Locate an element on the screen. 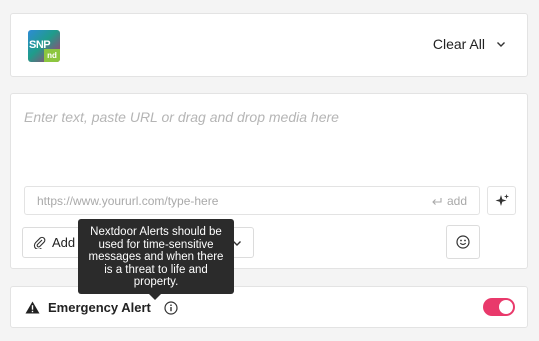 Image resolution: width=539 pixels, height=341 pixels. url-add-button: add is located at coordinates (449, 201).